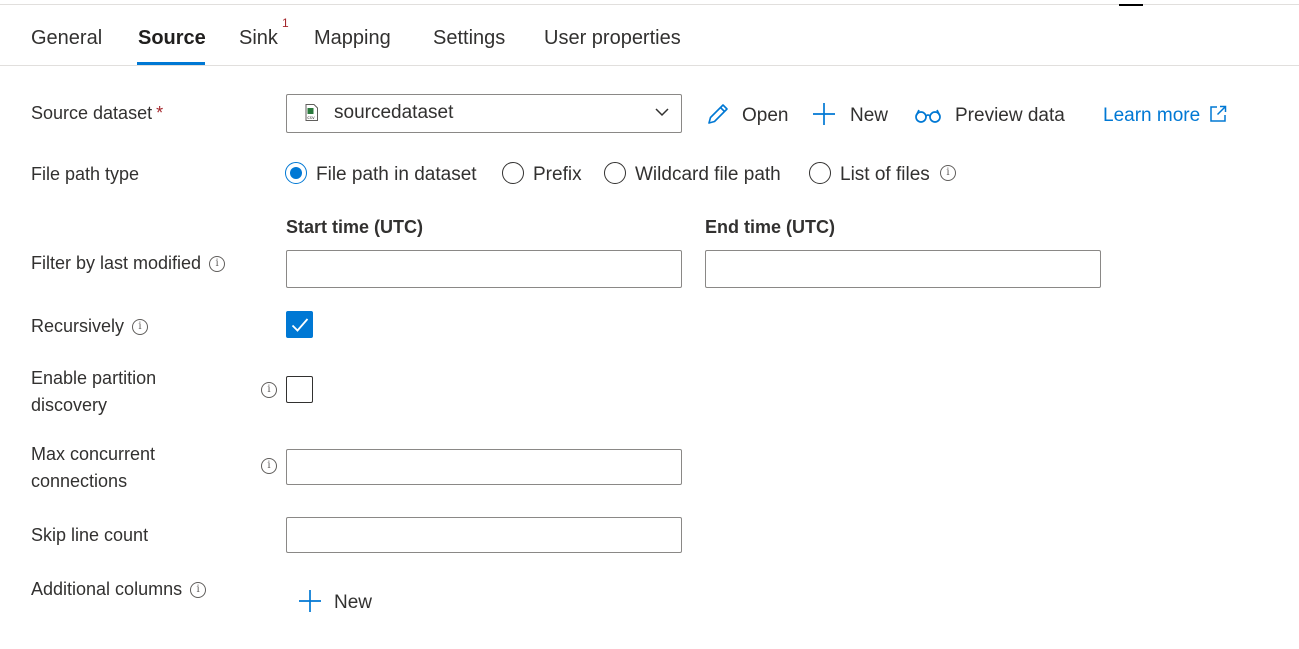 The width and height of the screenshot is (1299, 649). What do you see at coordinates (90, 535) in the screenshot?
I see `skip-line-count-label: Skip line count` at bounding box center [90, 535].